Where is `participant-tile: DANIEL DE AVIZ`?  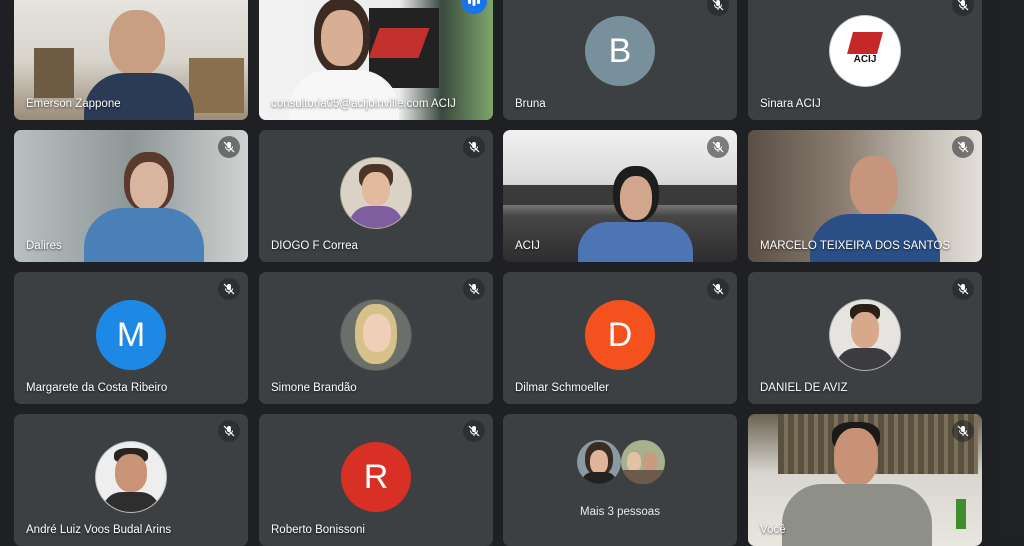
participant-tile: DANIEL DE AVIZ is located at coordinates (865, 338).